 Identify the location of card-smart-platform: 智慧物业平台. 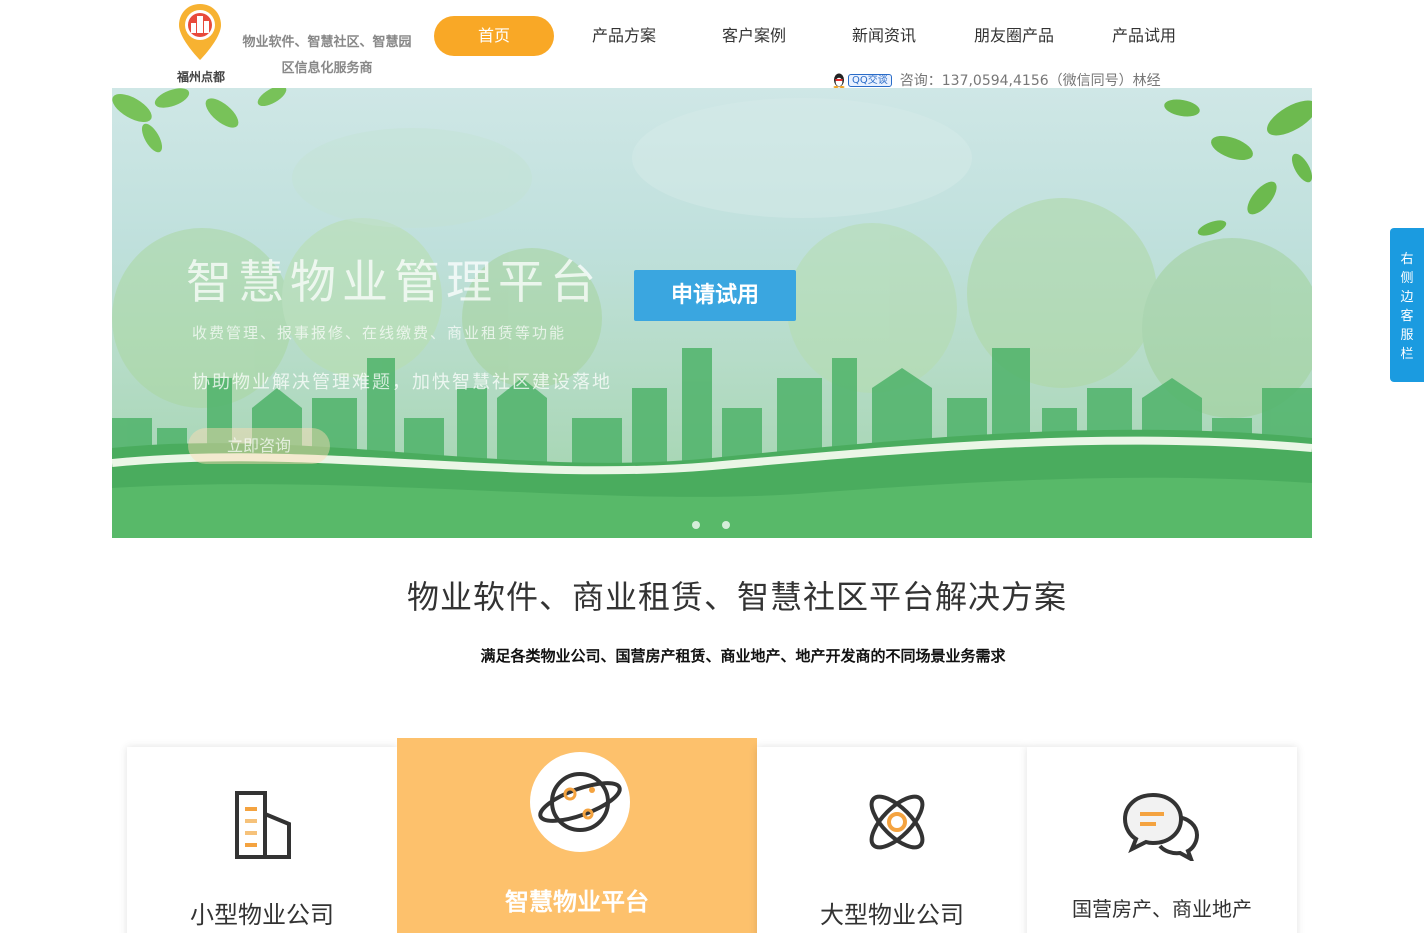
(577, 835).